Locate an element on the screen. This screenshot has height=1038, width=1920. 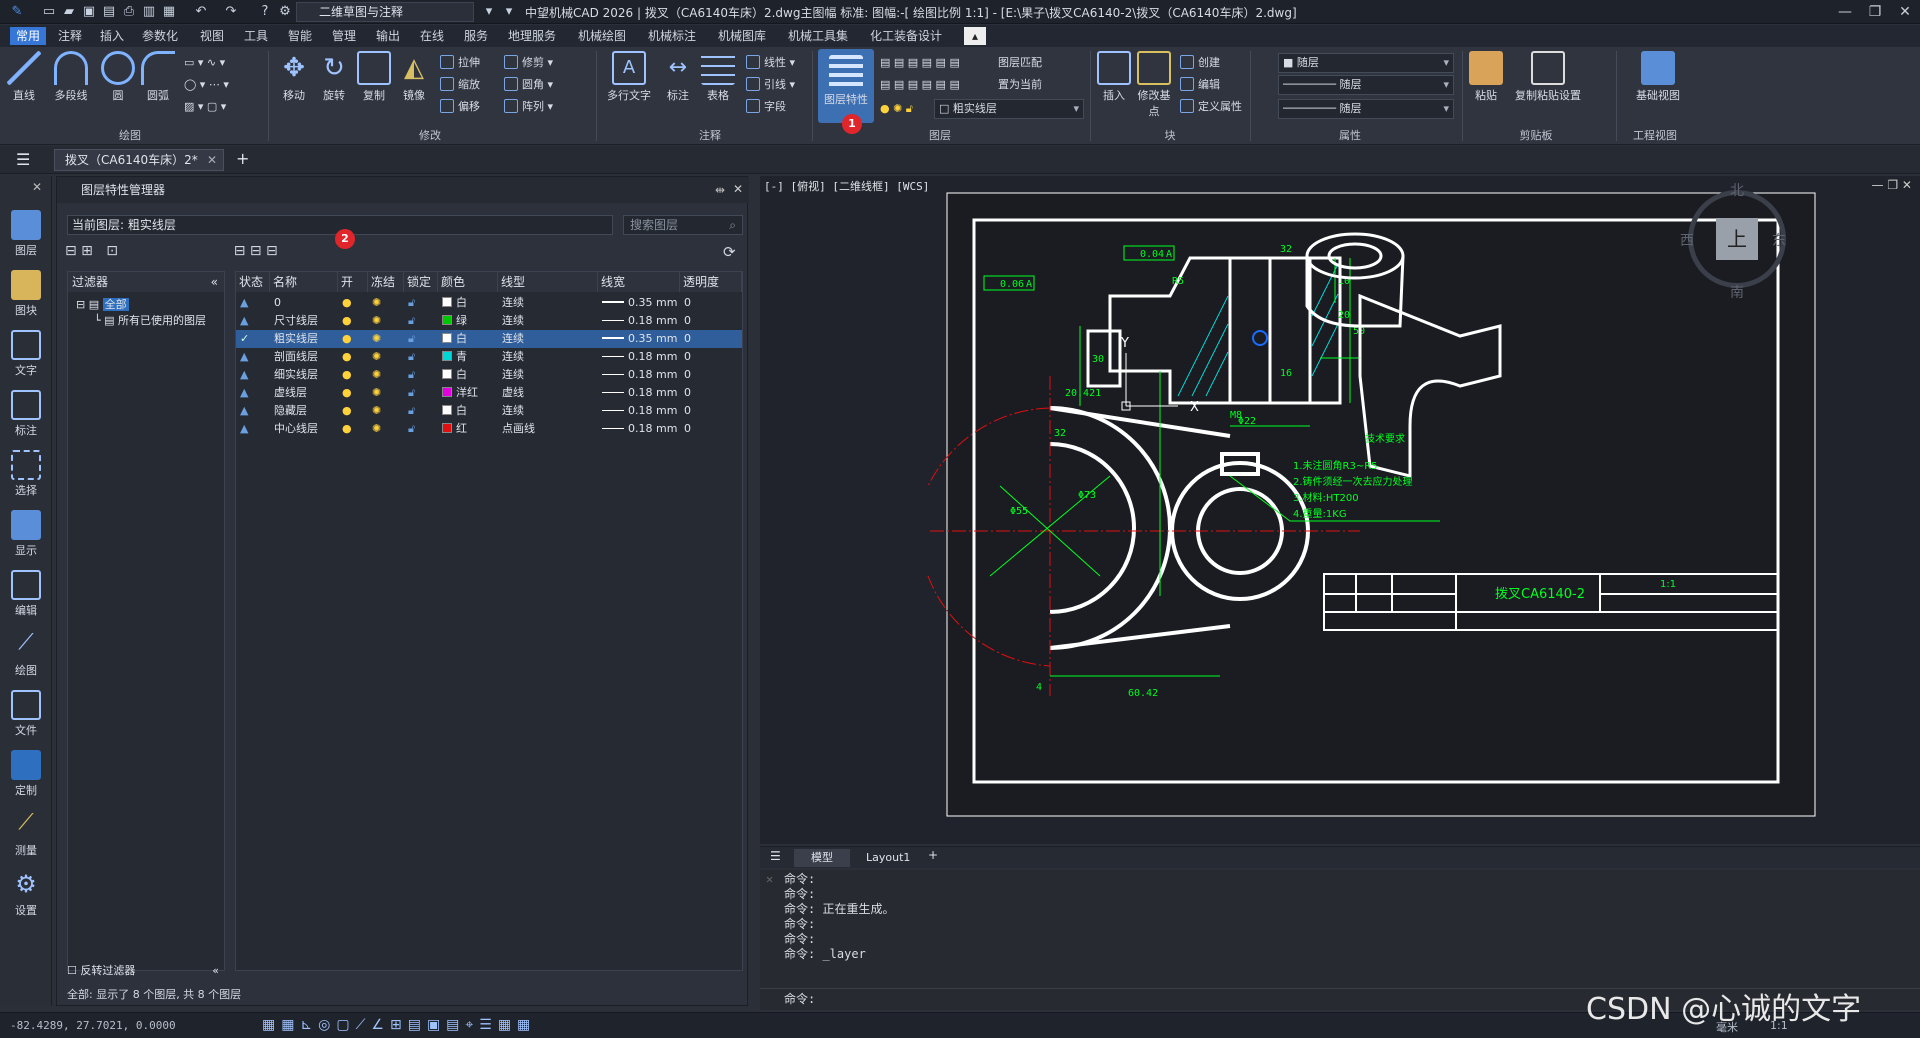
tab-mech-tools: 机械工具集 is located at coordinates (818, 36).